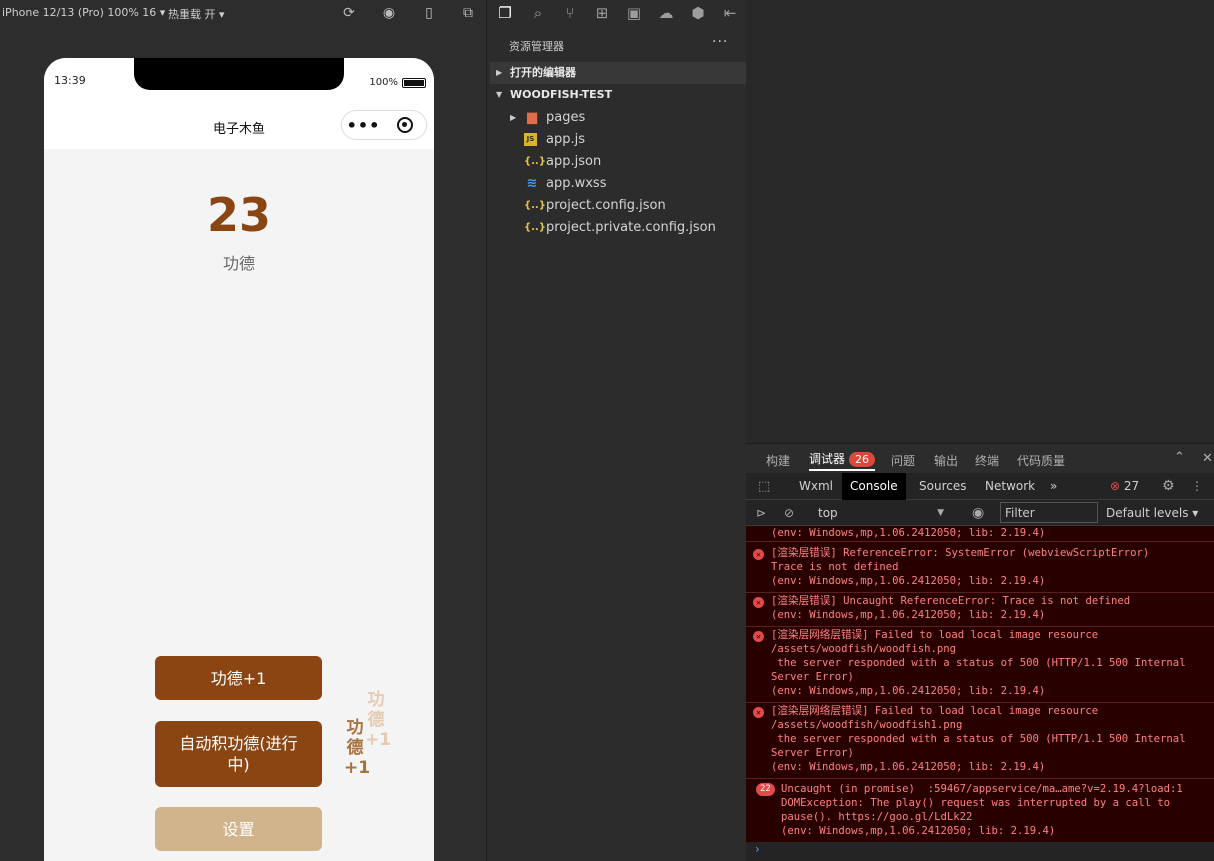 This screenshot has width=1214, height=861. I want to click on file-item-app-wxss: ≋ app.wxss, so click(565, 183).